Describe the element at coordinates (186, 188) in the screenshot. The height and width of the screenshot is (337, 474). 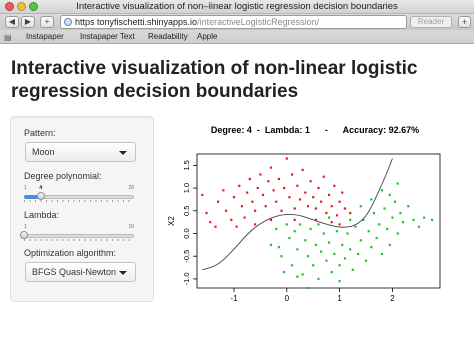
I see `y-tick-label: 1.0` at that location.